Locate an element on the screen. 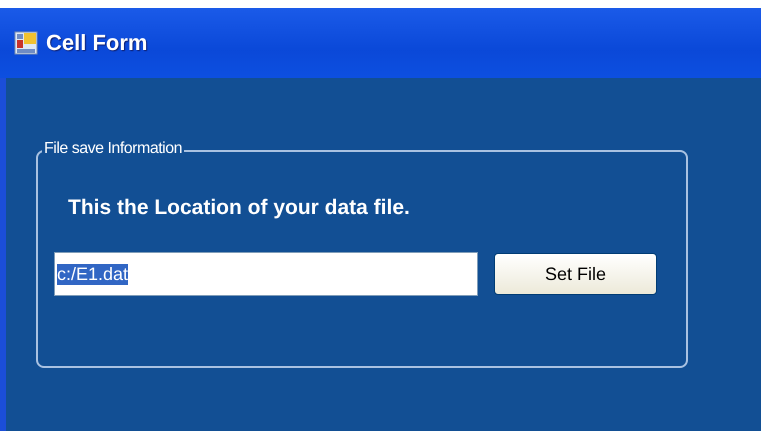  set-file-button: Set File is located at coordinates (575, 274).